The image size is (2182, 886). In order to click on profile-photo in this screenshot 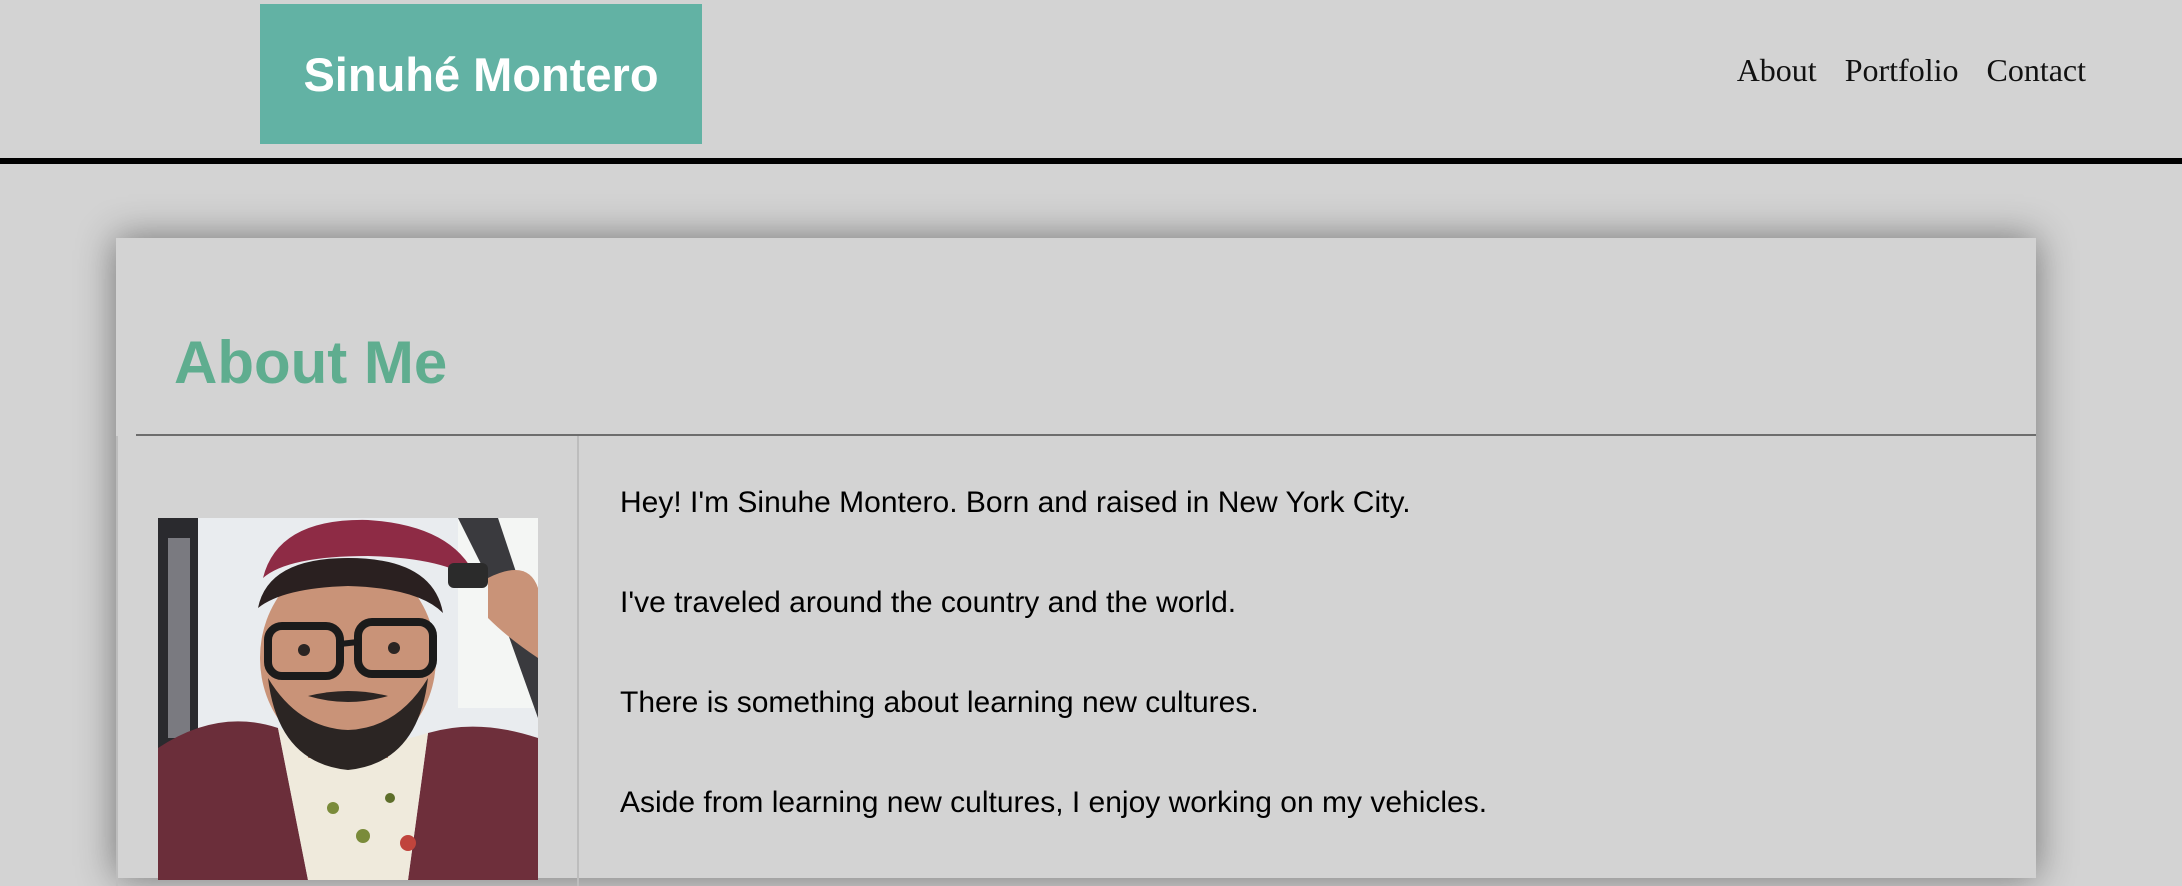, I will do `click(348, 699)`.